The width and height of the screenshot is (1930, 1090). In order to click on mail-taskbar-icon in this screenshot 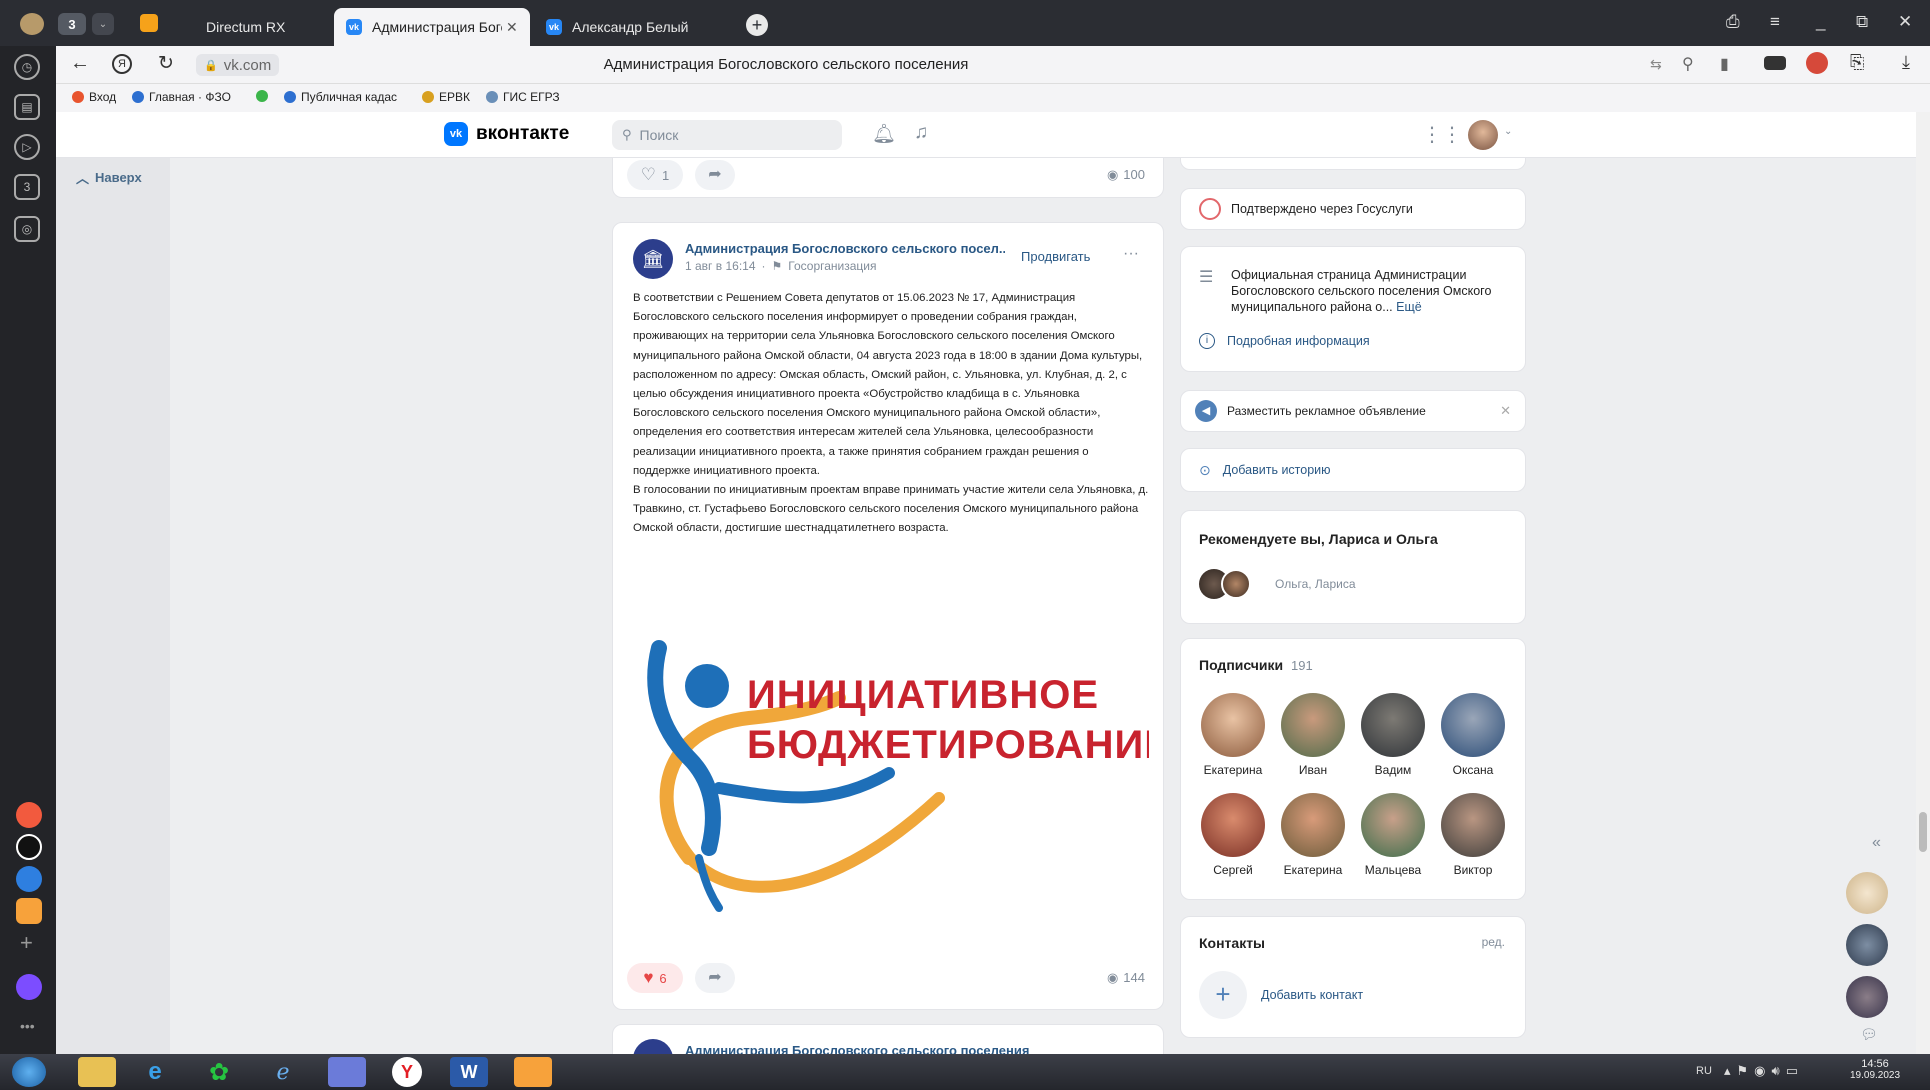, I will do `click(533, 1072)`.